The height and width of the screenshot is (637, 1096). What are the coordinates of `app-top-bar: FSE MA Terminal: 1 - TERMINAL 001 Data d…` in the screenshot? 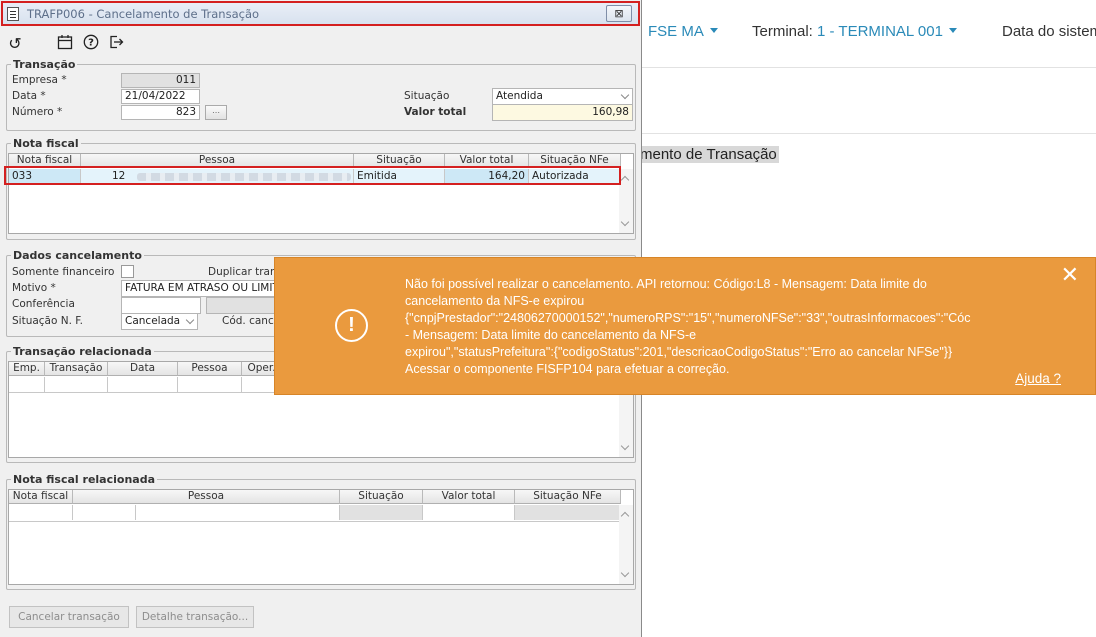 It's located at (868, 34).